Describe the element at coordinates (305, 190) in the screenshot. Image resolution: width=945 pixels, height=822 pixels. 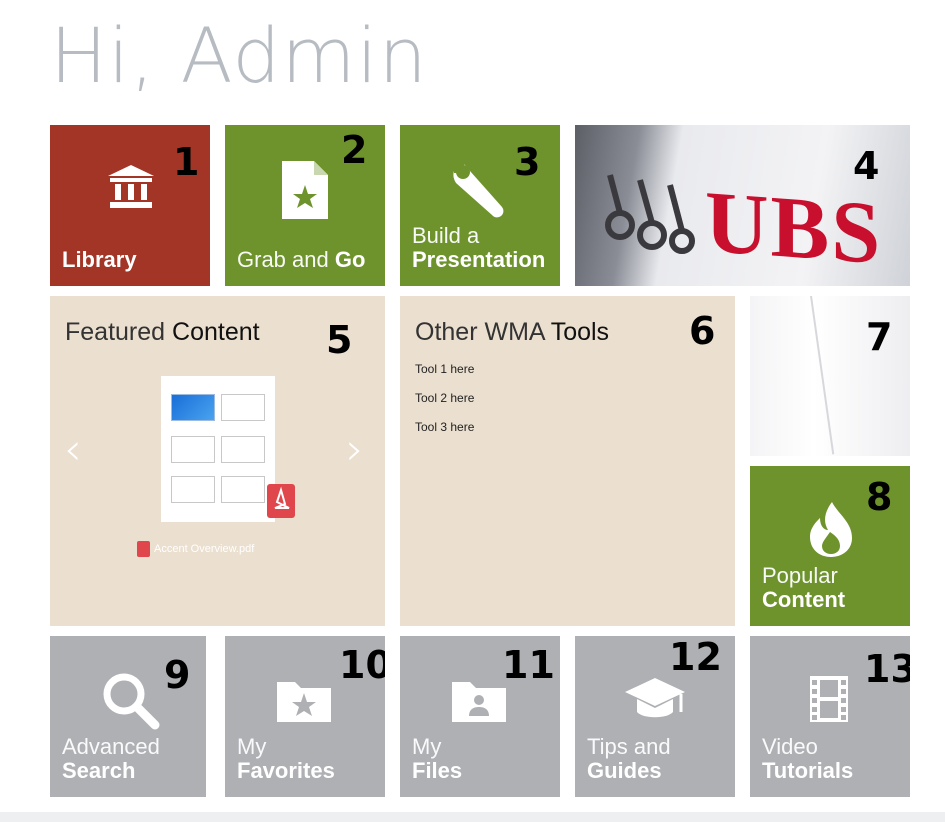
I see `starred-document-icon` at that location.